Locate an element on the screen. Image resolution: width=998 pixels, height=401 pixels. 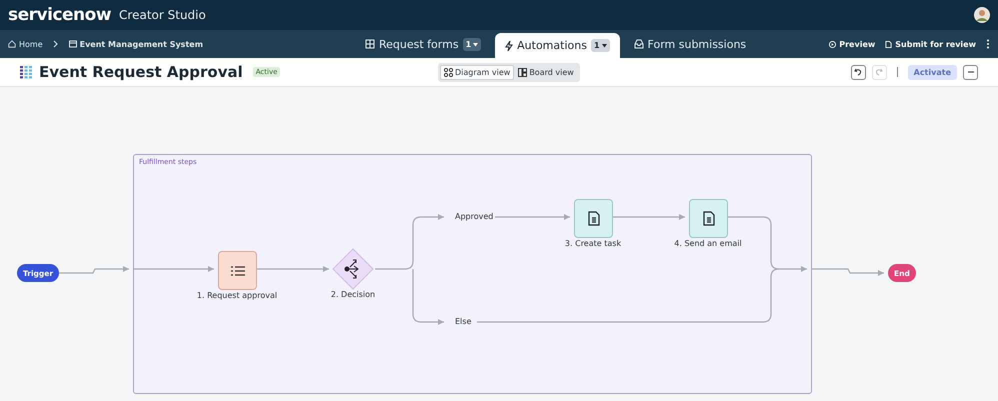
lightning-icon is located at coordinates (509, 45).